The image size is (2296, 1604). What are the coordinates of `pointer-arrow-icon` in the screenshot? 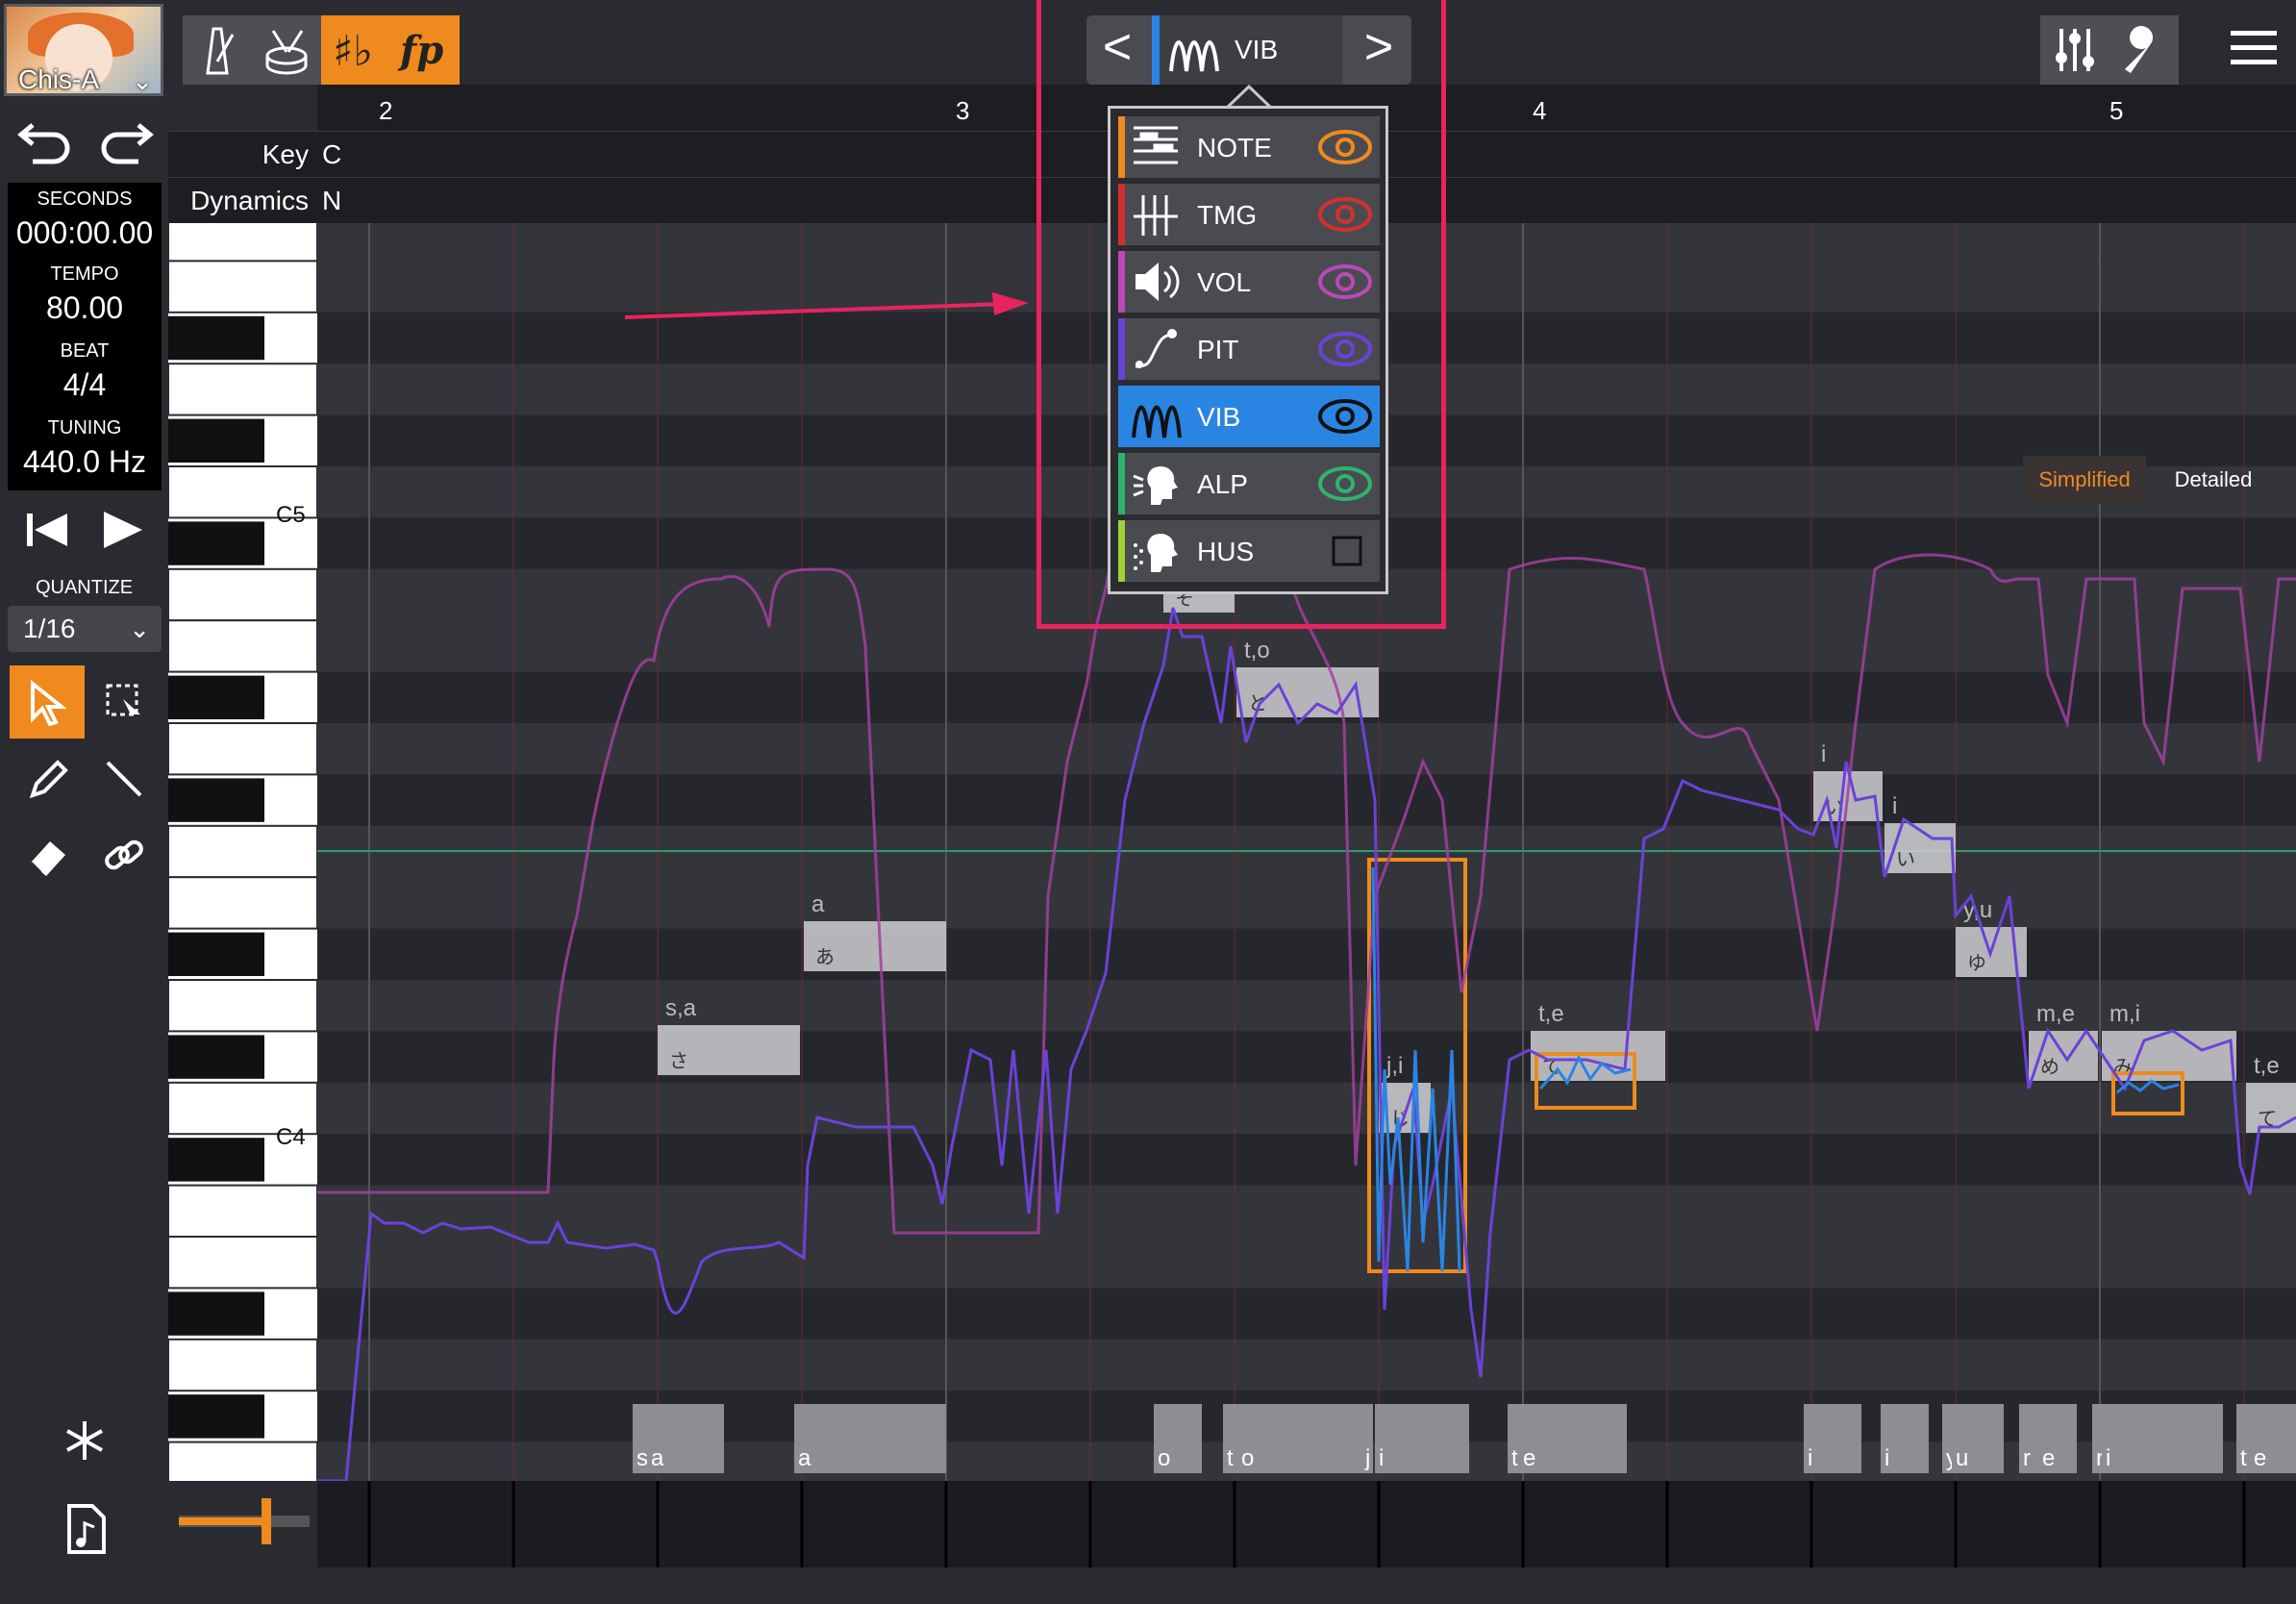 It's located at (49, 702).